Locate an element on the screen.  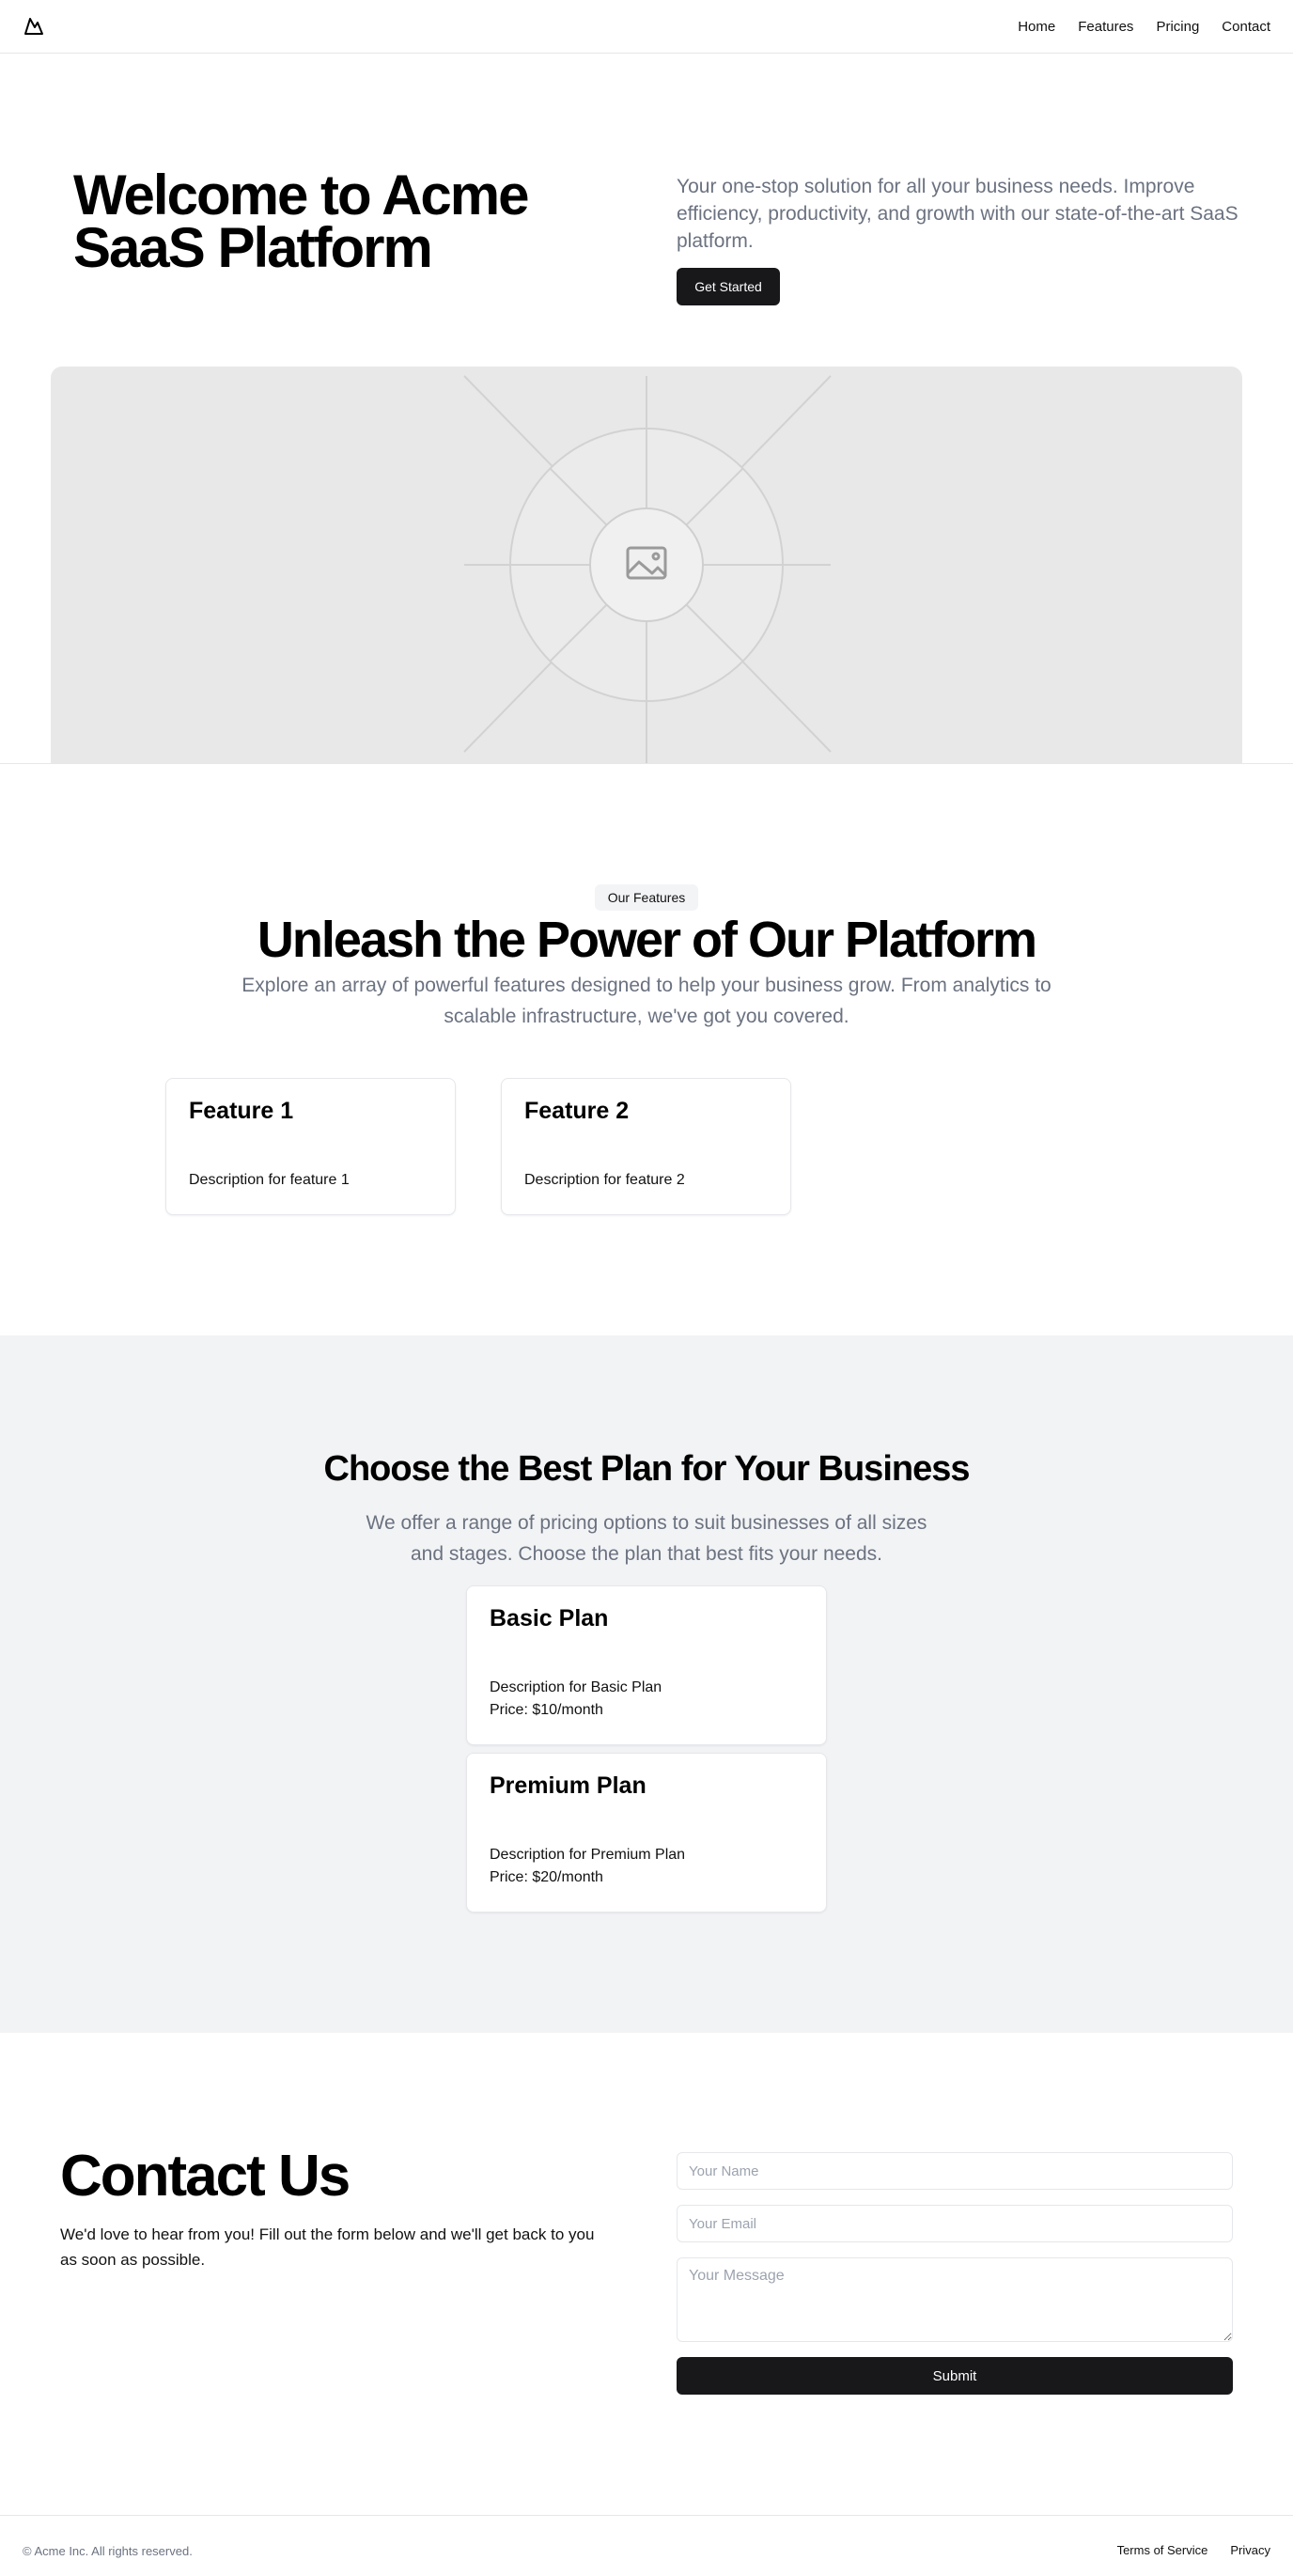
plan-title: Basic Plan is located at coordinates (549, 1618).